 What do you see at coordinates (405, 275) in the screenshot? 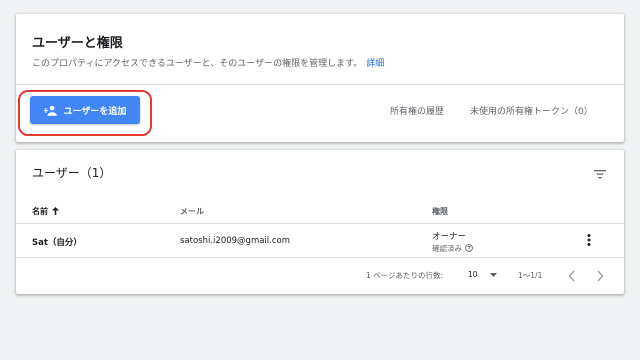
I see `rows-per-page-label: 1 ページあたりの行数:` at bounding box center [405, 275].